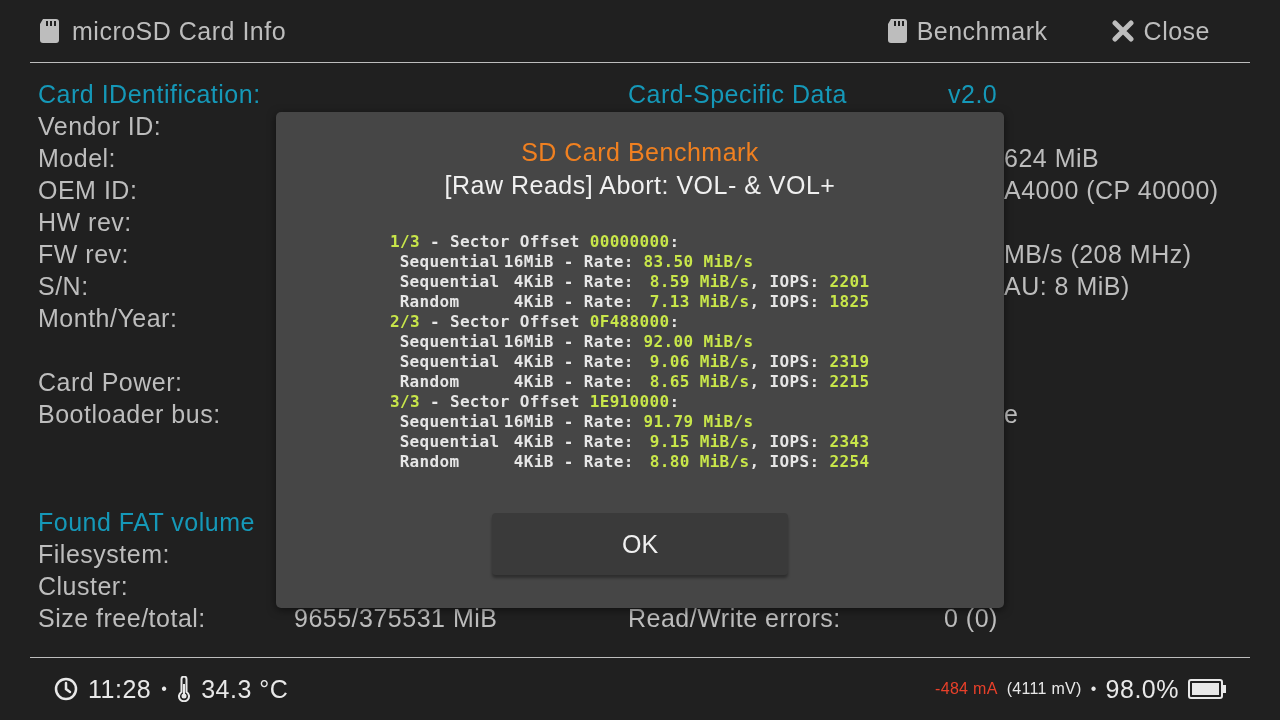  Describe the element at coordinates (640, 544) in the screenshot. I see `ok-button: OK` at that location.